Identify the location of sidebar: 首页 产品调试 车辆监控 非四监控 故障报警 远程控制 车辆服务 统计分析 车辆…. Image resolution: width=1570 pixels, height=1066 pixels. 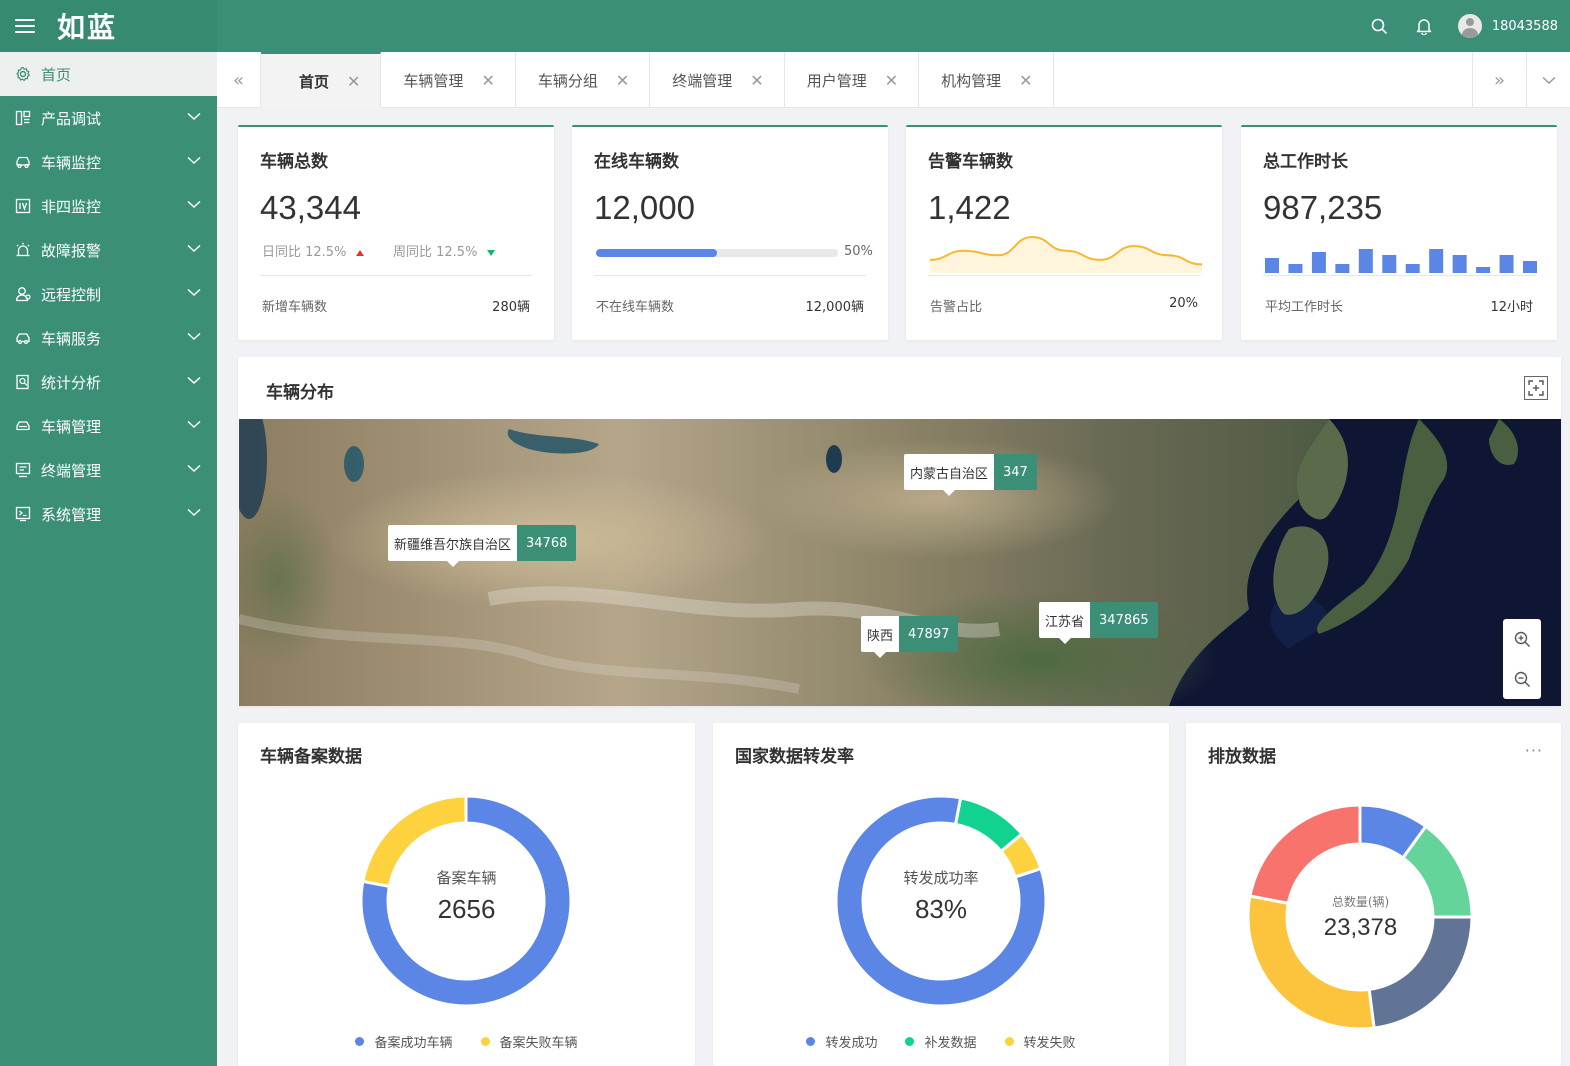
(108, 559).